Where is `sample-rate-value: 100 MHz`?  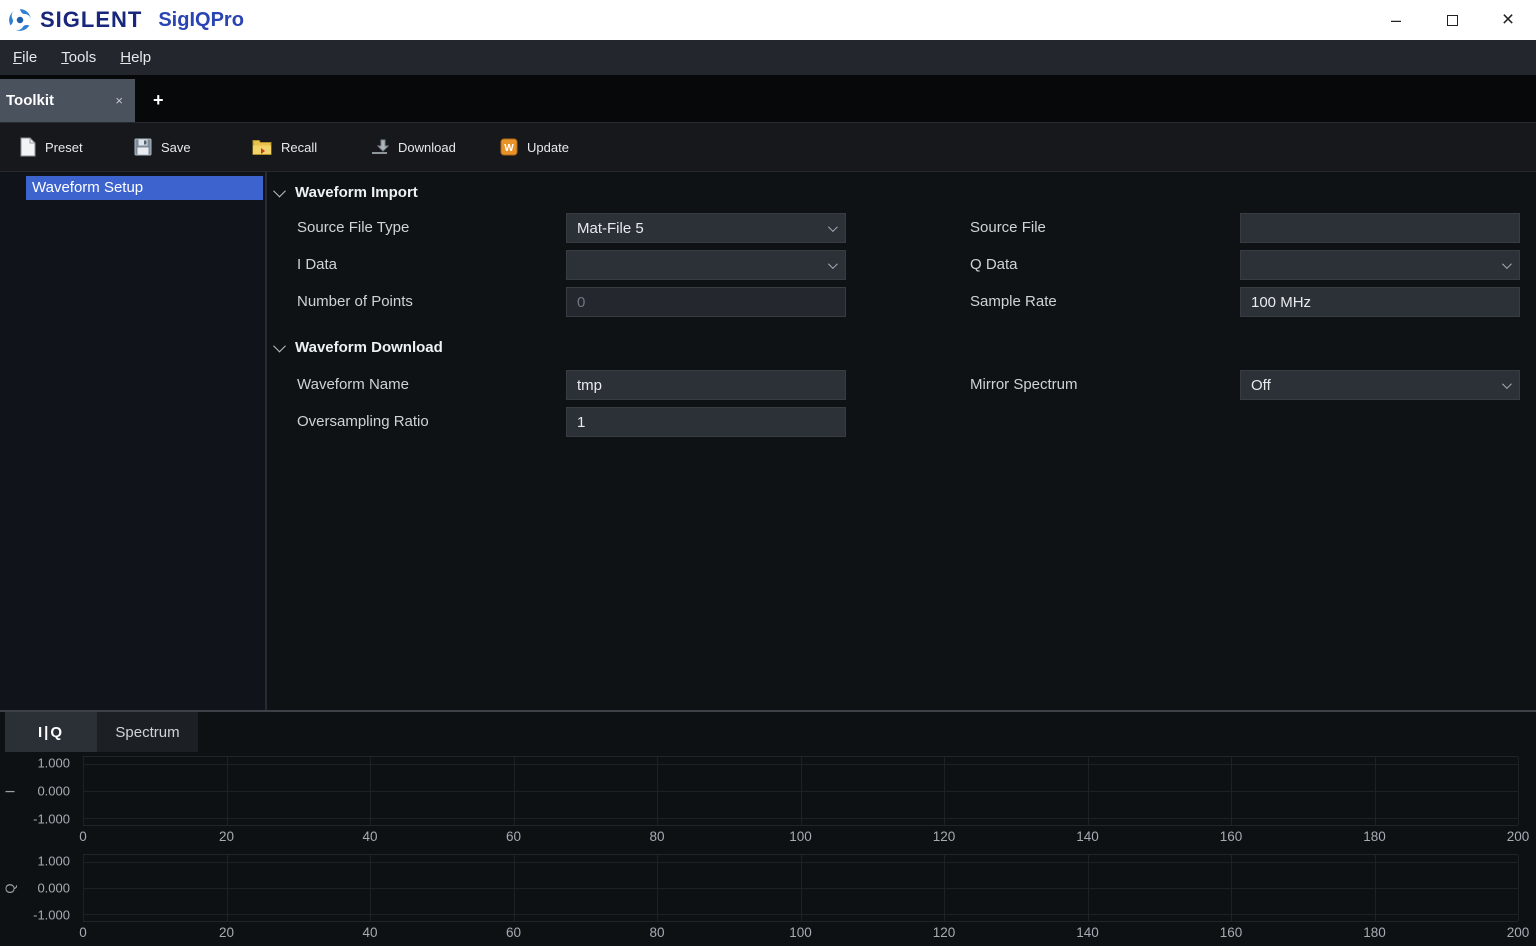 sample-rate-value: 100 MHz is located at coordinates (1281, 302).